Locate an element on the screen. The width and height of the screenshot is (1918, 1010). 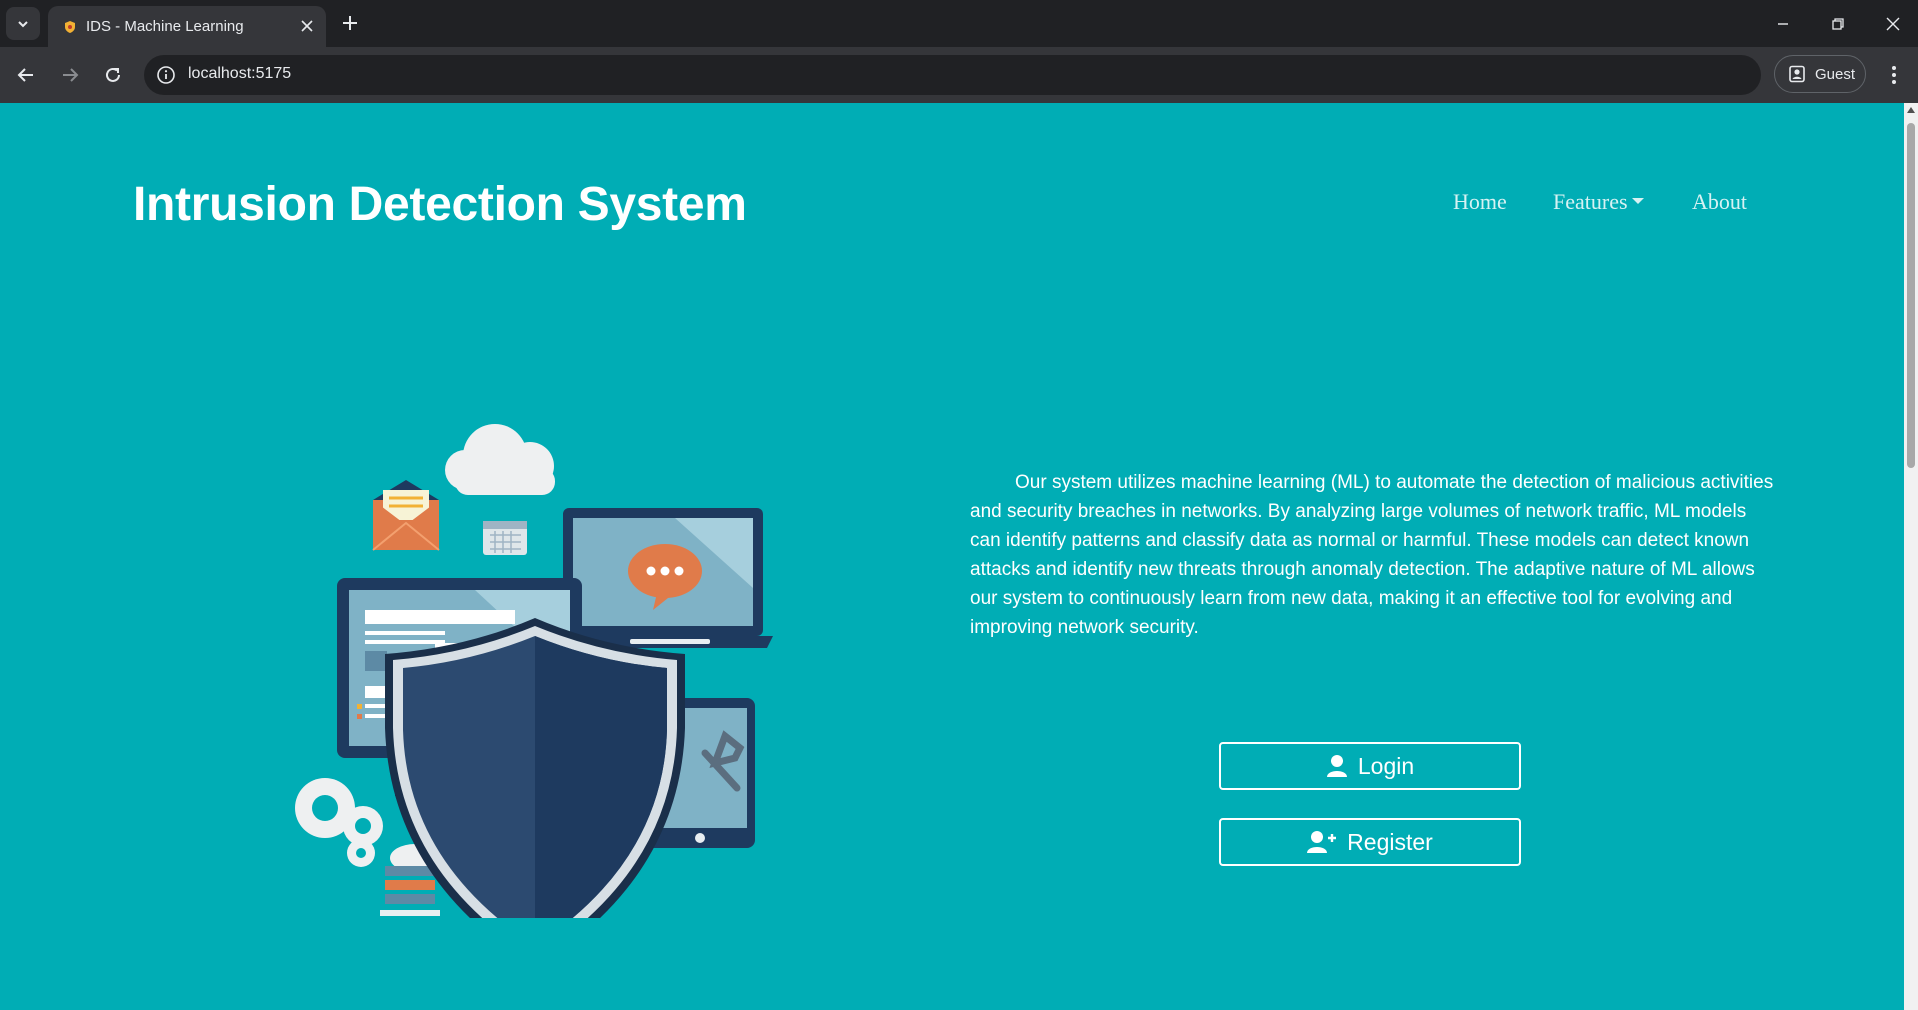
nav-link-features: Features is located at coordinates (1598, 202).